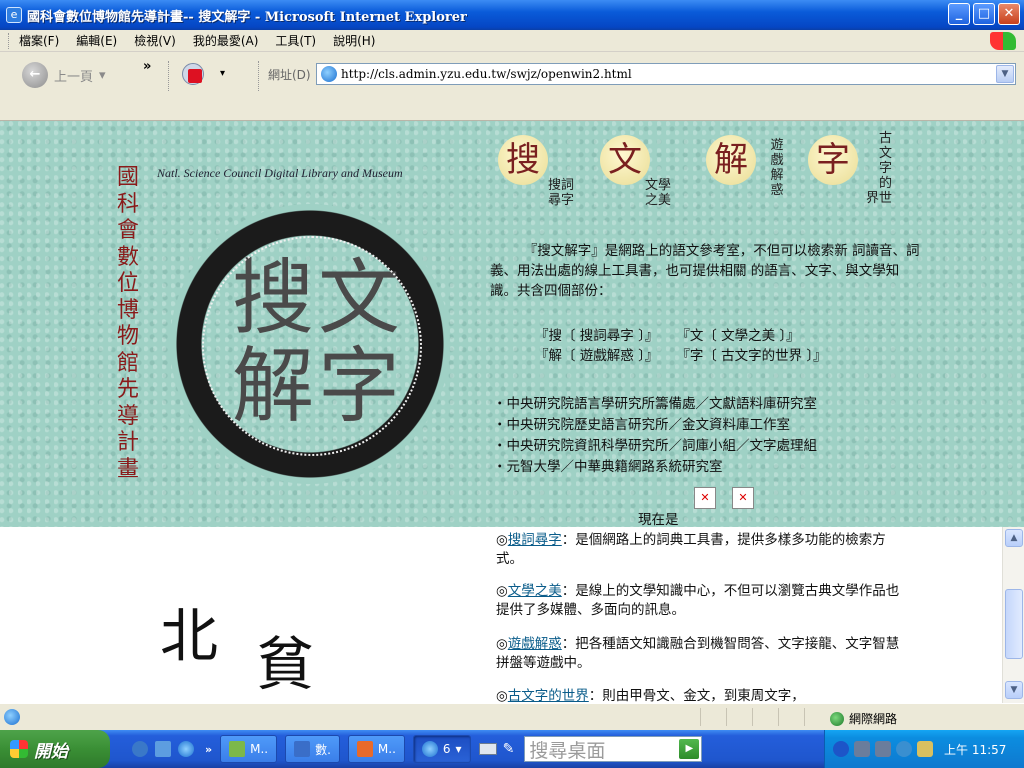  What do you see at coordinates (625, 160) in the screenshot?
I see `nav-literature-button: 文` at bounding box center [625, 160].